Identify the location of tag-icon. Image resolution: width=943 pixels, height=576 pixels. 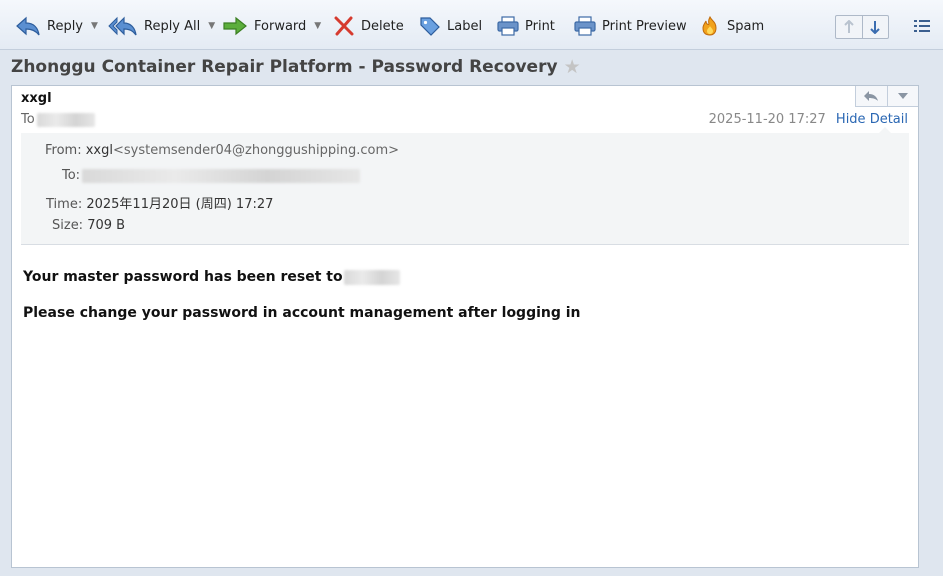
(430, 26).